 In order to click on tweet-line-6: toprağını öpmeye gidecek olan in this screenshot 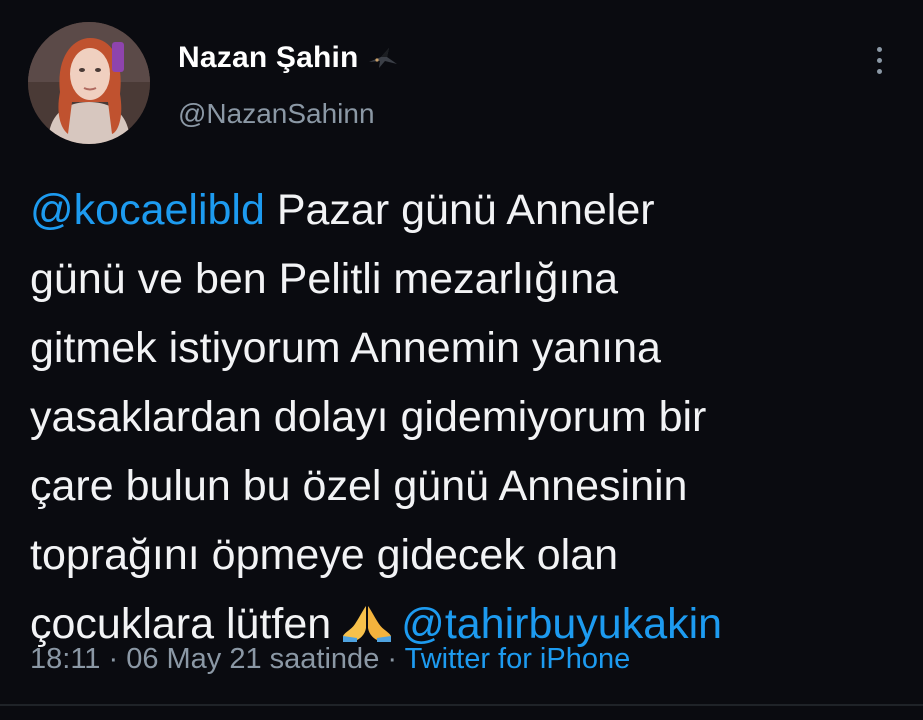, I will do `click(324, 555)`.